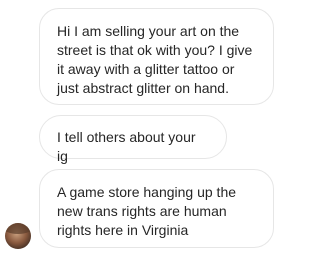 This screenshot has height=256, width=335. What do you see at coordinates (18, 228) in the screenshot?
I see `avatar-photo` at bounding box center [18, 228].